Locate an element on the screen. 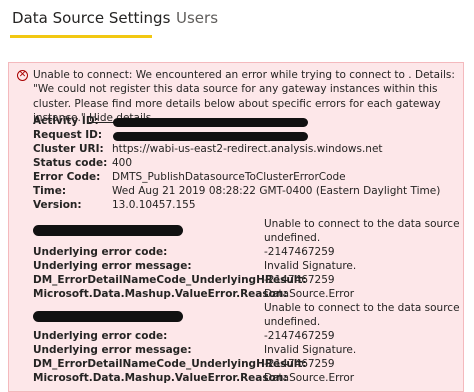  gateway-1-hresult-value: -2147467259 is located at coordinates (299, 280).